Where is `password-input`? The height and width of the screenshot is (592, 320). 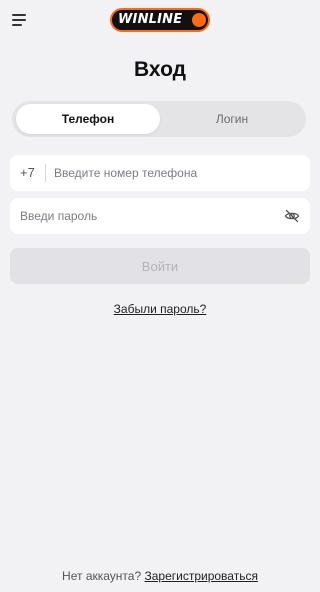
password-input is located at coordinates (145, 216).